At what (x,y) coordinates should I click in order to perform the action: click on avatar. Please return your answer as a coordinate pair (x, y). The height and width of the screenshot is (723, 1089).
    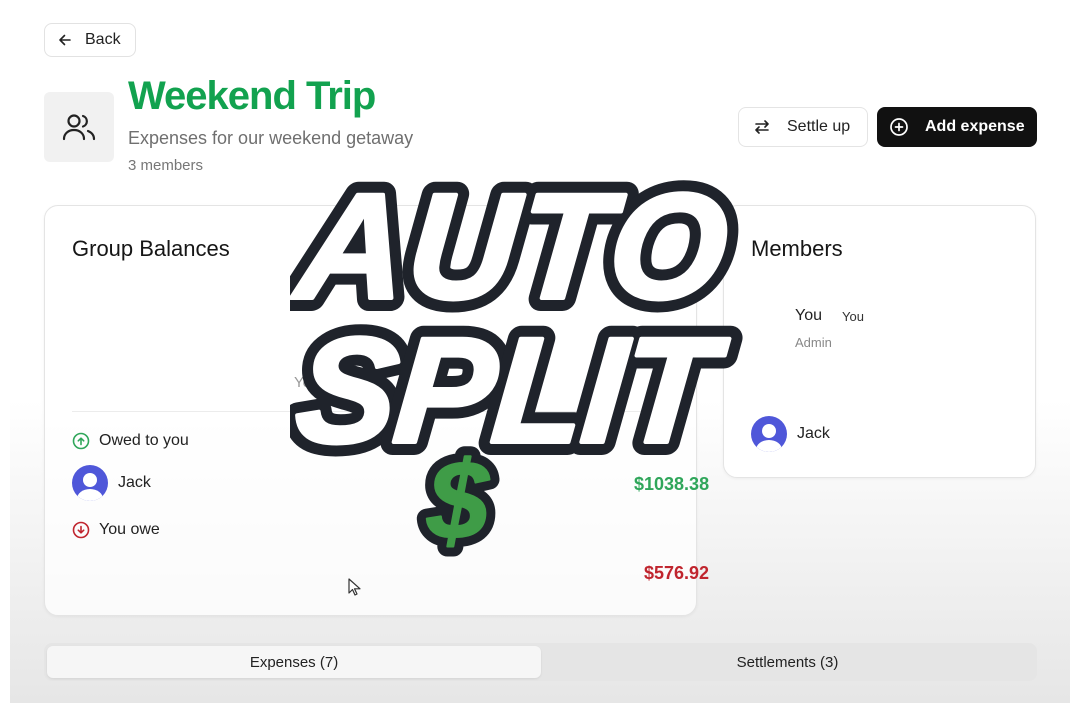
    Looking at the image, I should click on (90, 483).